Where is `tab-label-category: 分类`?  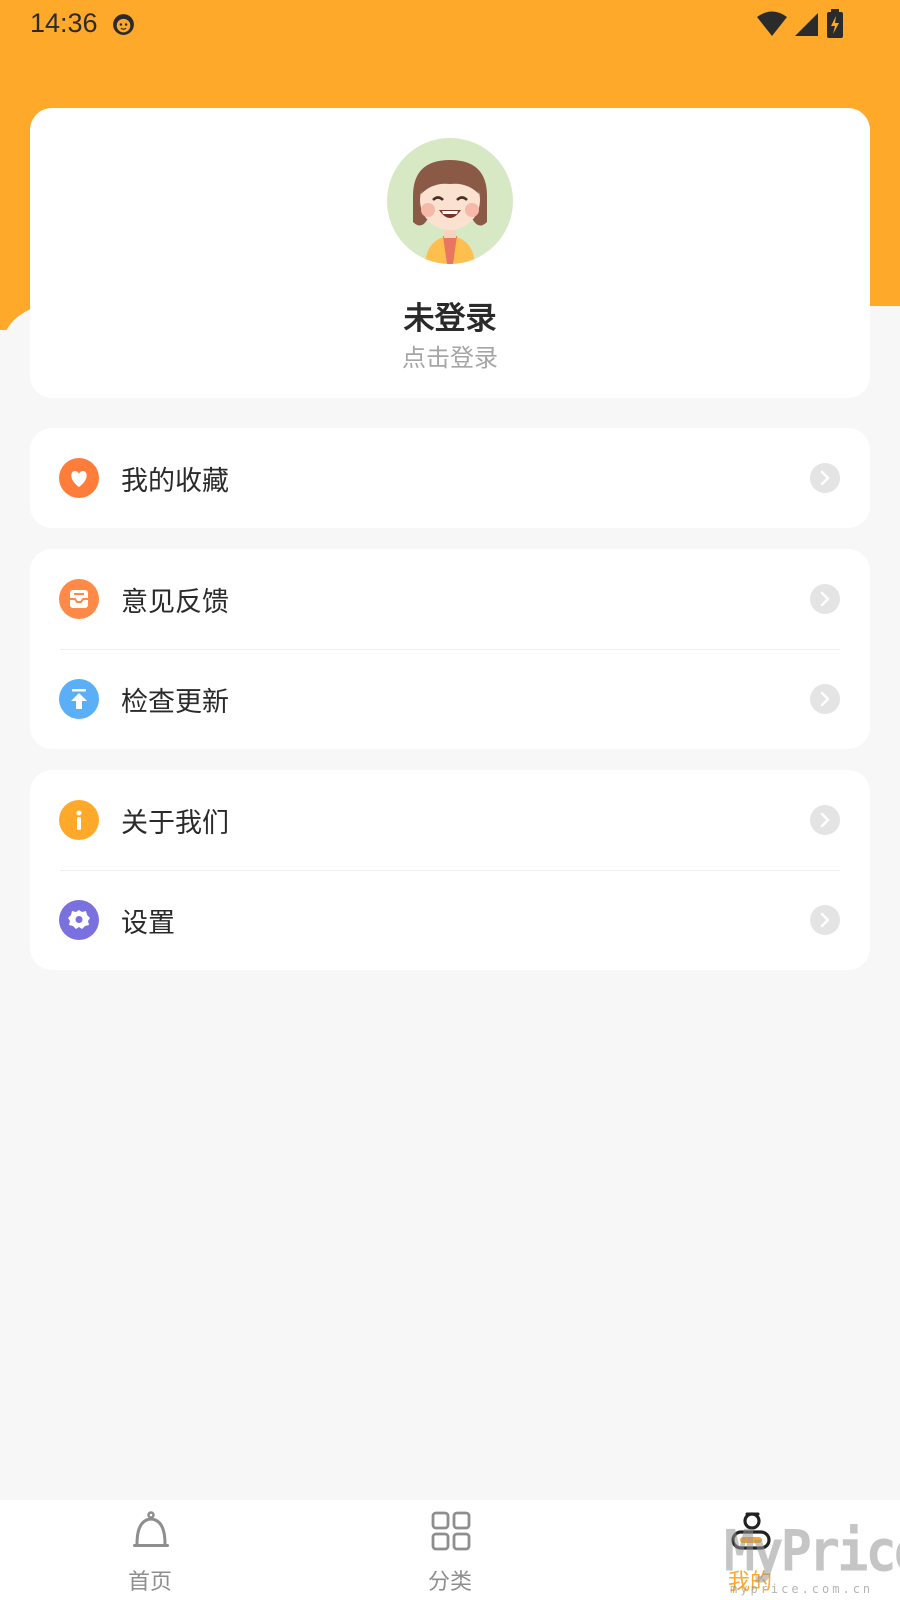
tab-label-category: 分类 is located at coordinates (449, 1582).